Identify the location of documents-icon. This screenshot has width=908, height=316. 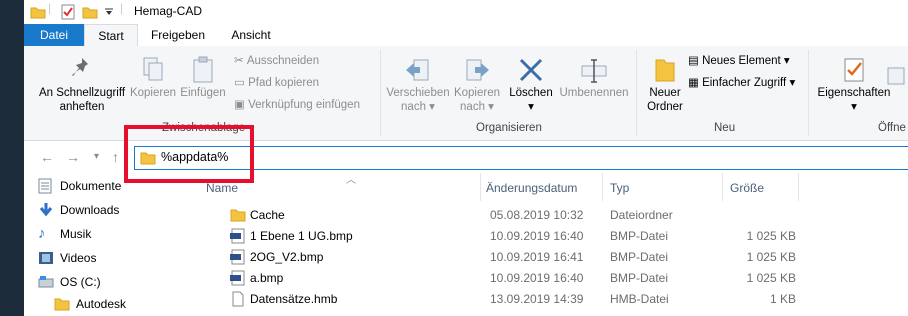
(45, 189).